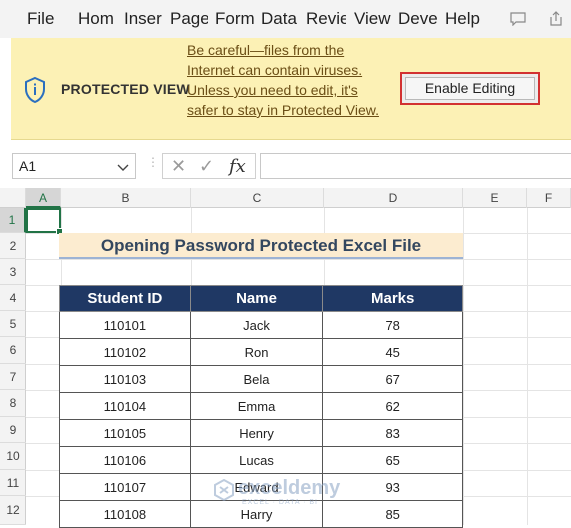 This screenshot has width=571, height=528. I want to click on table-row: 110102 Ron 45, so click(261, 352).